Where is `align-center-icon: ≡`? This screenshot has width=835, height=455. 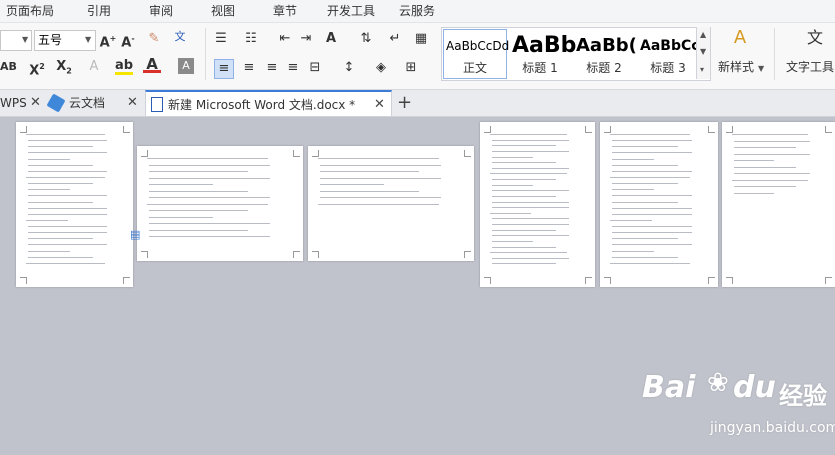 align-center-icon: ≡ is located at coordinates (249, 68).